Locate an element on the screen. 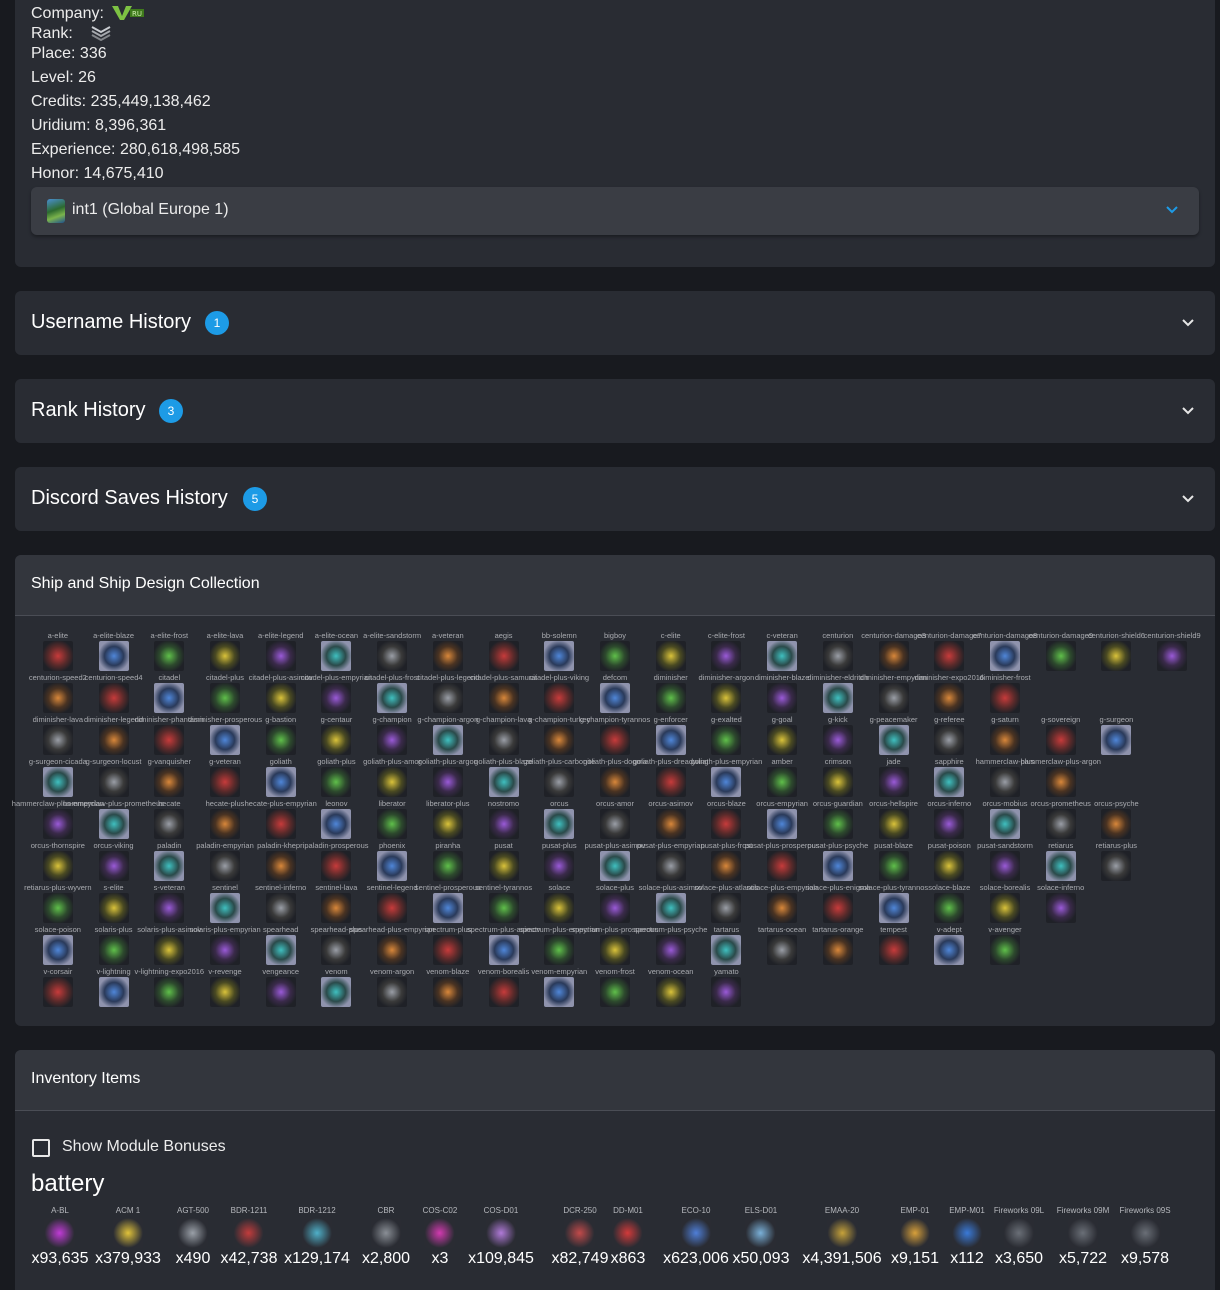  server-select: int1 (Global Europe 1) is located at coordinates (615, 211).